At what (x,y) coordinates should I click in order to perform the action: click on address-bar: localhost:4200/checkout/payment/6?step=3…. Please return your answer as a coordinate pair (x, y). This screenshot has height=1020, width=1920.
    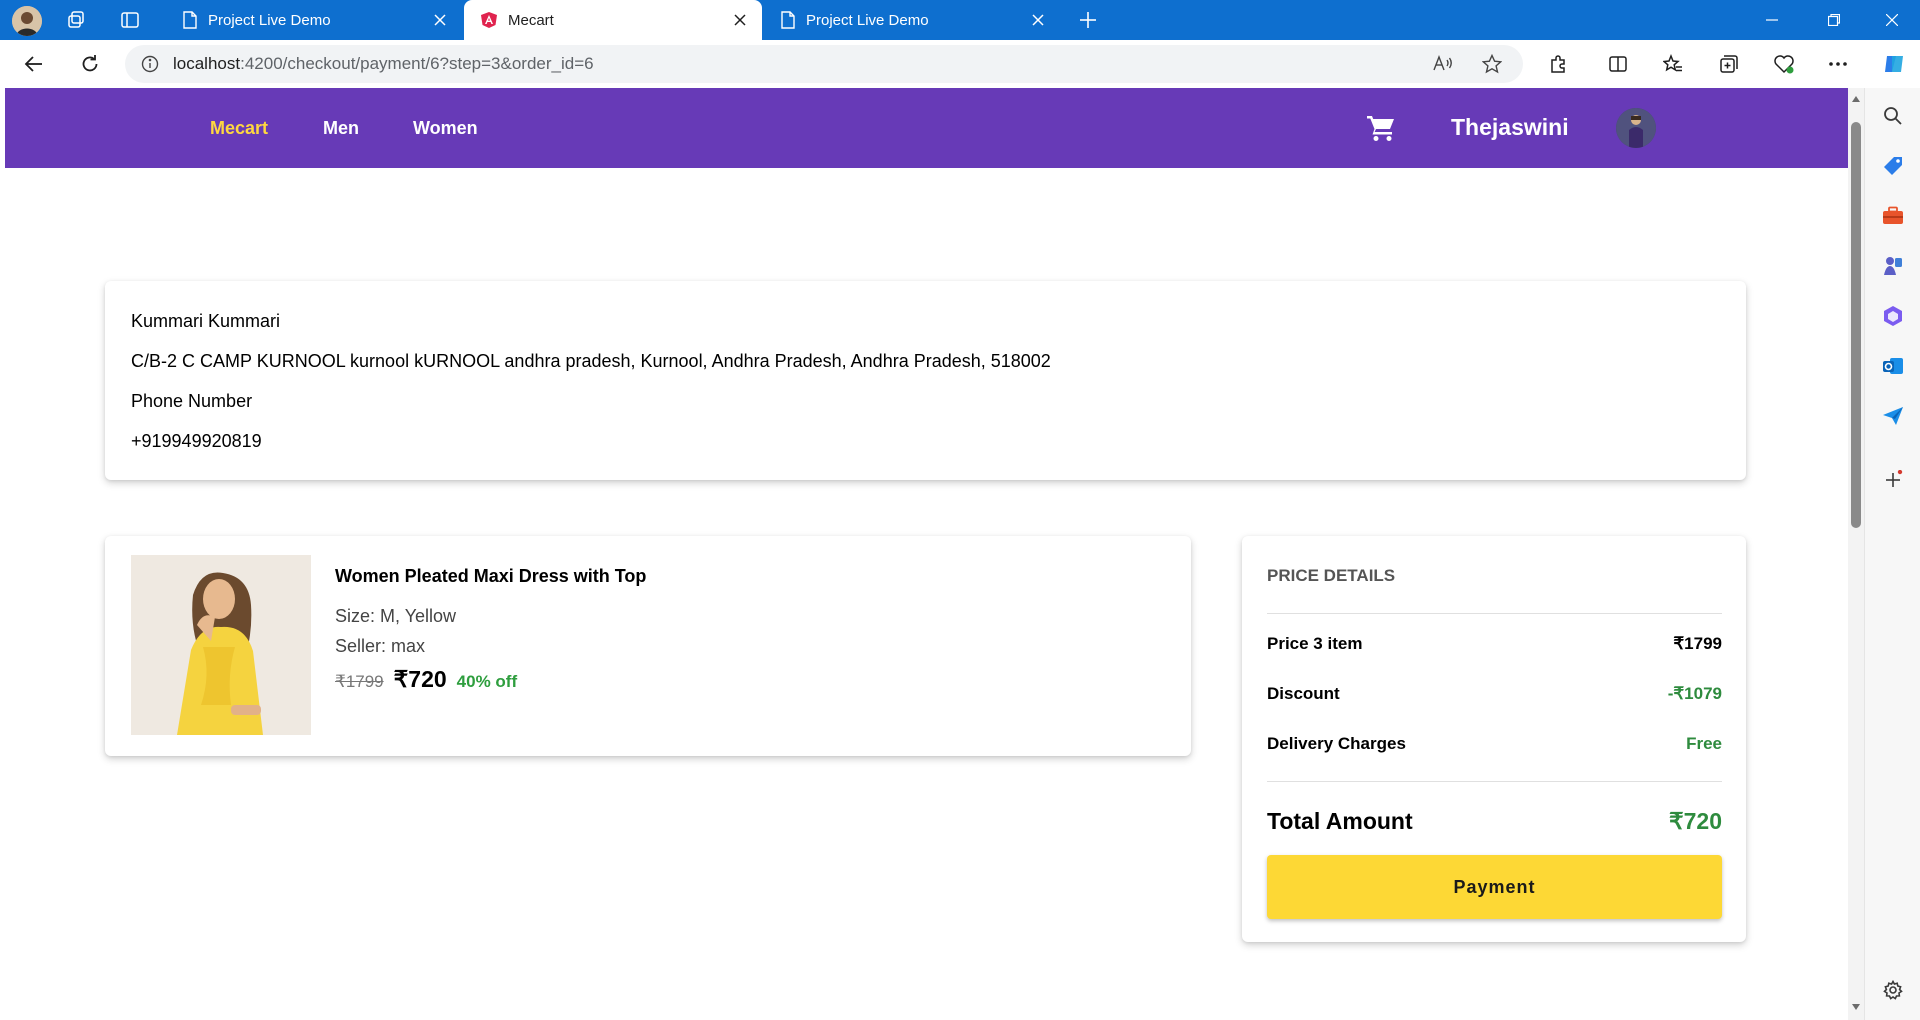
    Looking at the image, I should click on (824, 64).